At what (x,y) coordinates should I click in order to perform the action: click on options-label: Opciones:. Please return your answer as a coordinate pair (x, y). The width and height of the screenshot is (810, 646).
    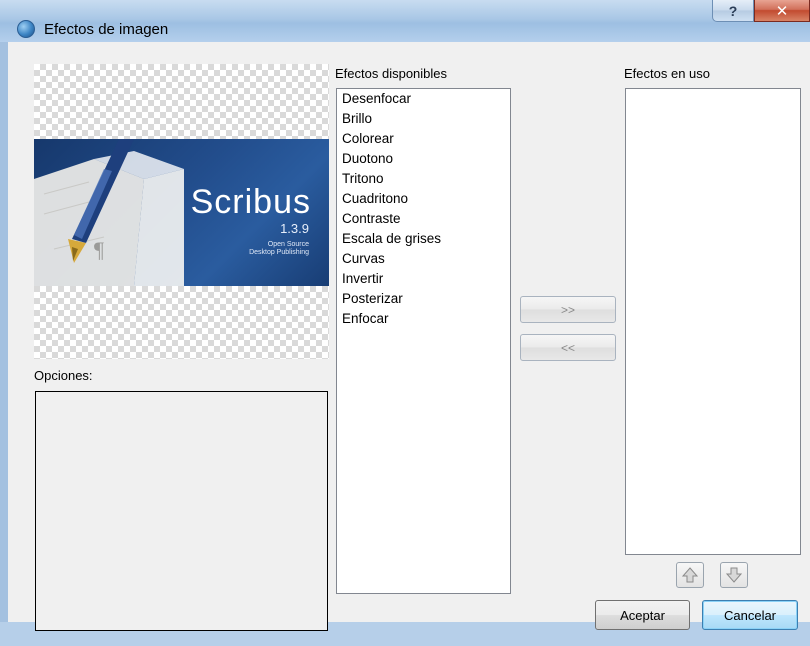
    Looking at the image, I should click on (63, 375).